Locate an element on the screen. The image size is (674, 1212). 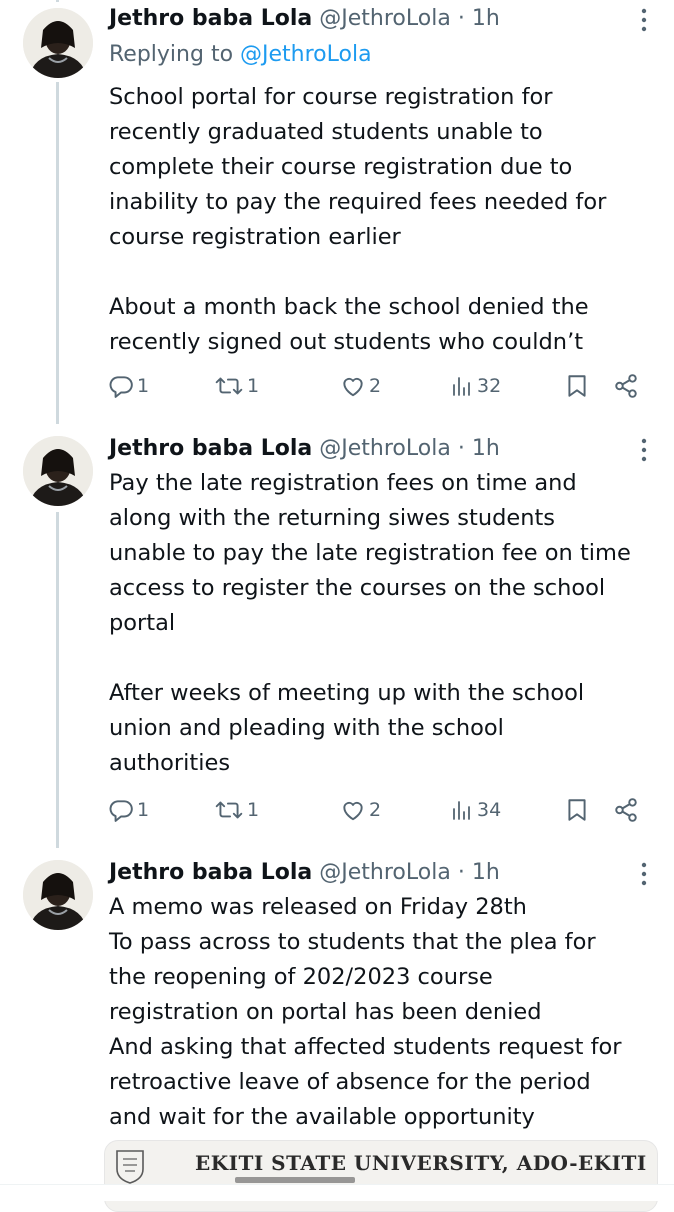
views-count: 34 is located at coordinates (489, 810).